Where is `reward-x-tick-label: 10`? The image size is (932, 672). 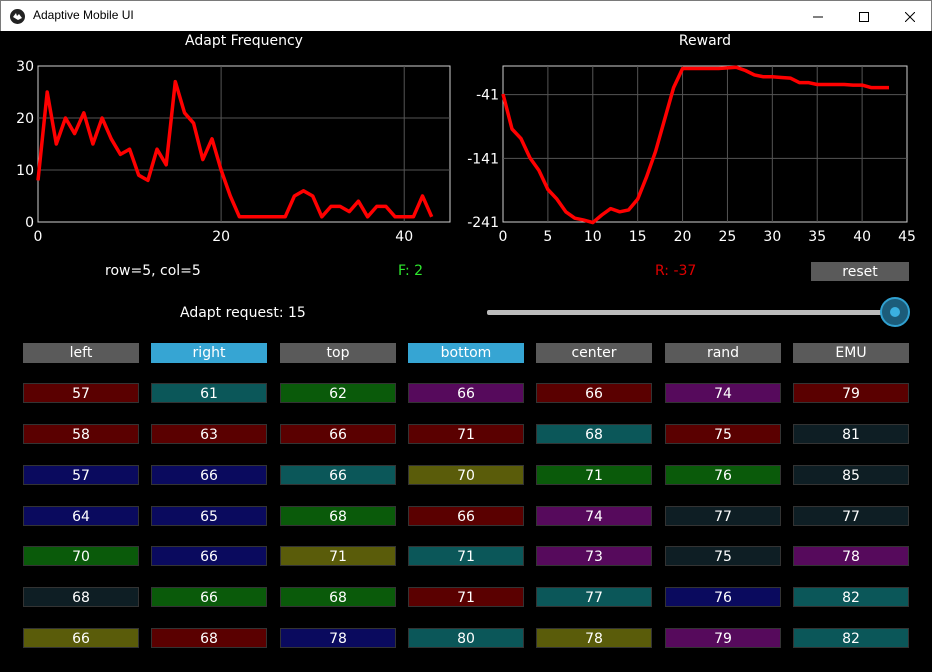
reward-x-tick-label: 10 is located at coordinates (593, 237).